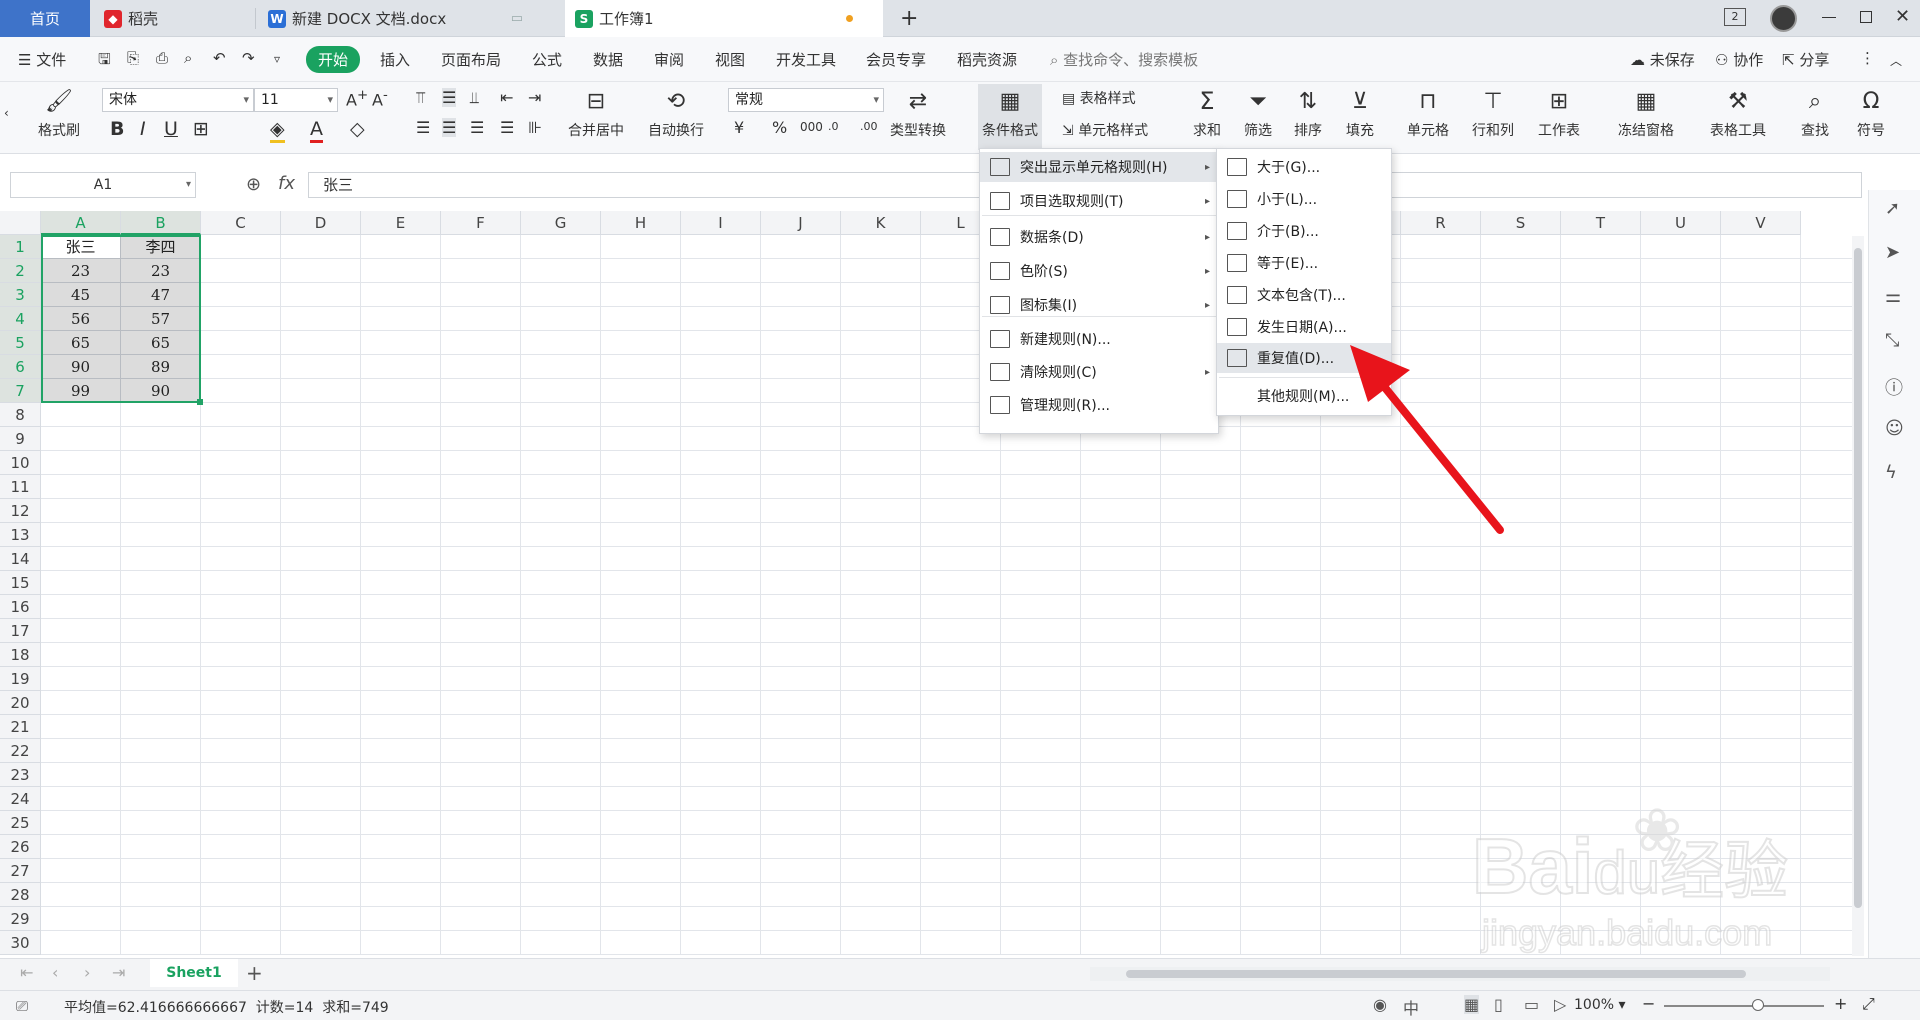 This screenshot has height=1020, width=1920. What do you see at coordinates (1646, 113) in the screenshot?
I see `freeze-button: ▦ 冻结窗格` at bounding box center [1646, 113].